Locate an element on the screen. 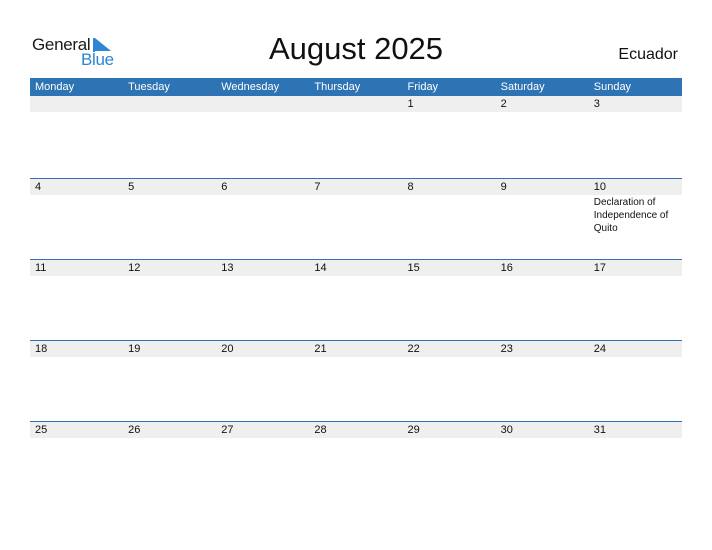  day-number: 14 is located at coordinates (320, 268).